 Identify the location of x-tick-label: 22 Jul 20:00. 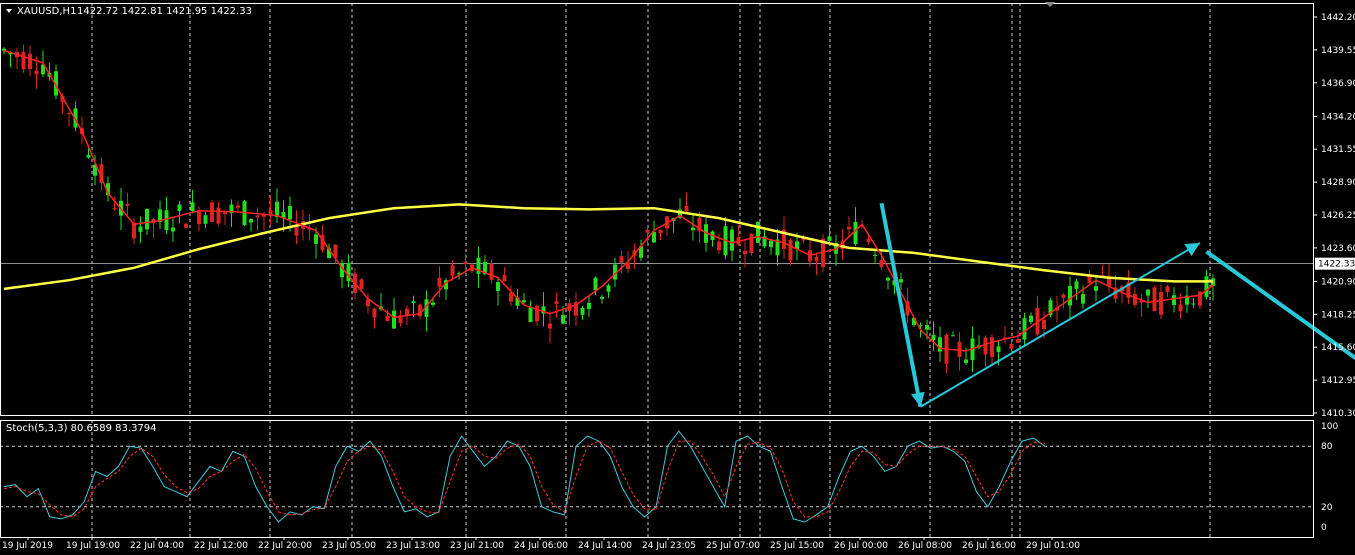
(285, 546).